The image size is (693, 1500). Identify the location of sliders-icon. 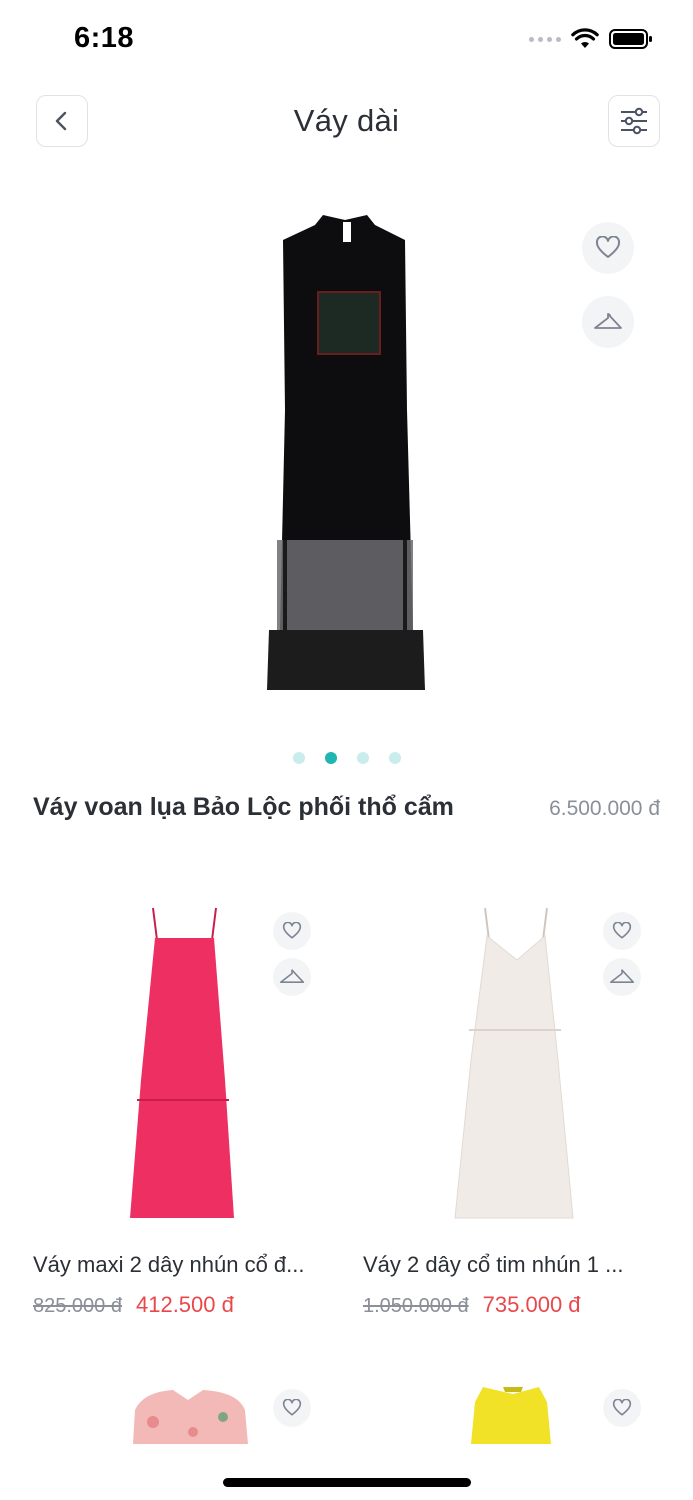
(634, 121).